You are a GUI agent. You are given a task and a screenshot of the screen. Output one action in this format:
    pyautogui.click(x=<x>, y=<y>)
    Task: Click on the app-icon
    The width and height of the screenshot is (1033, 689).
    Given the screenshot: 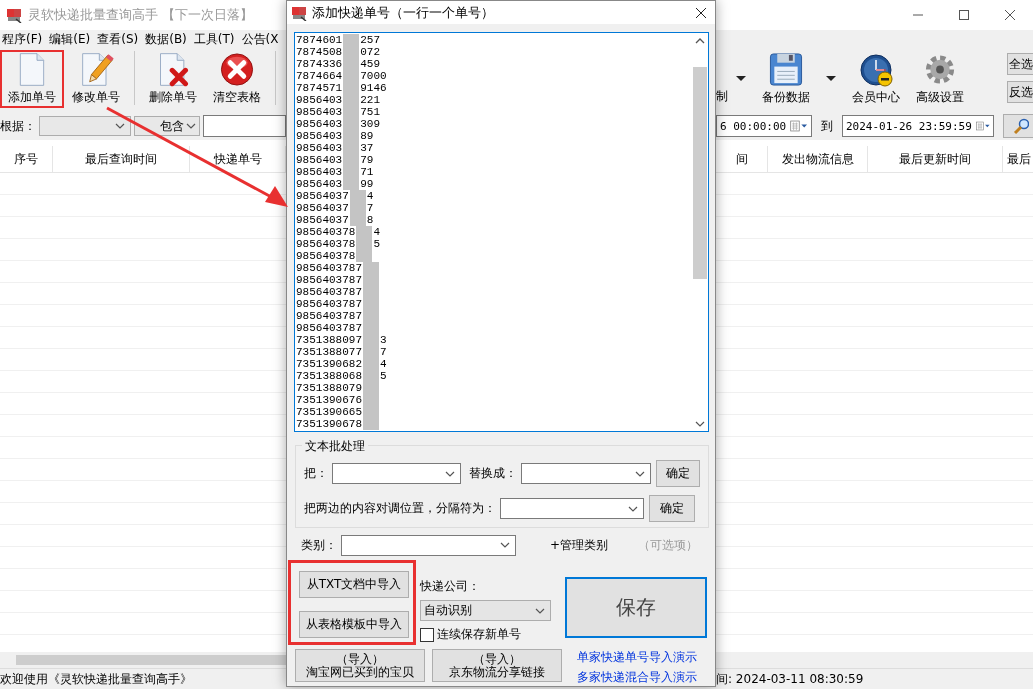 What is the action you would take?
    pyautogui.click(x=14, y=15)
    